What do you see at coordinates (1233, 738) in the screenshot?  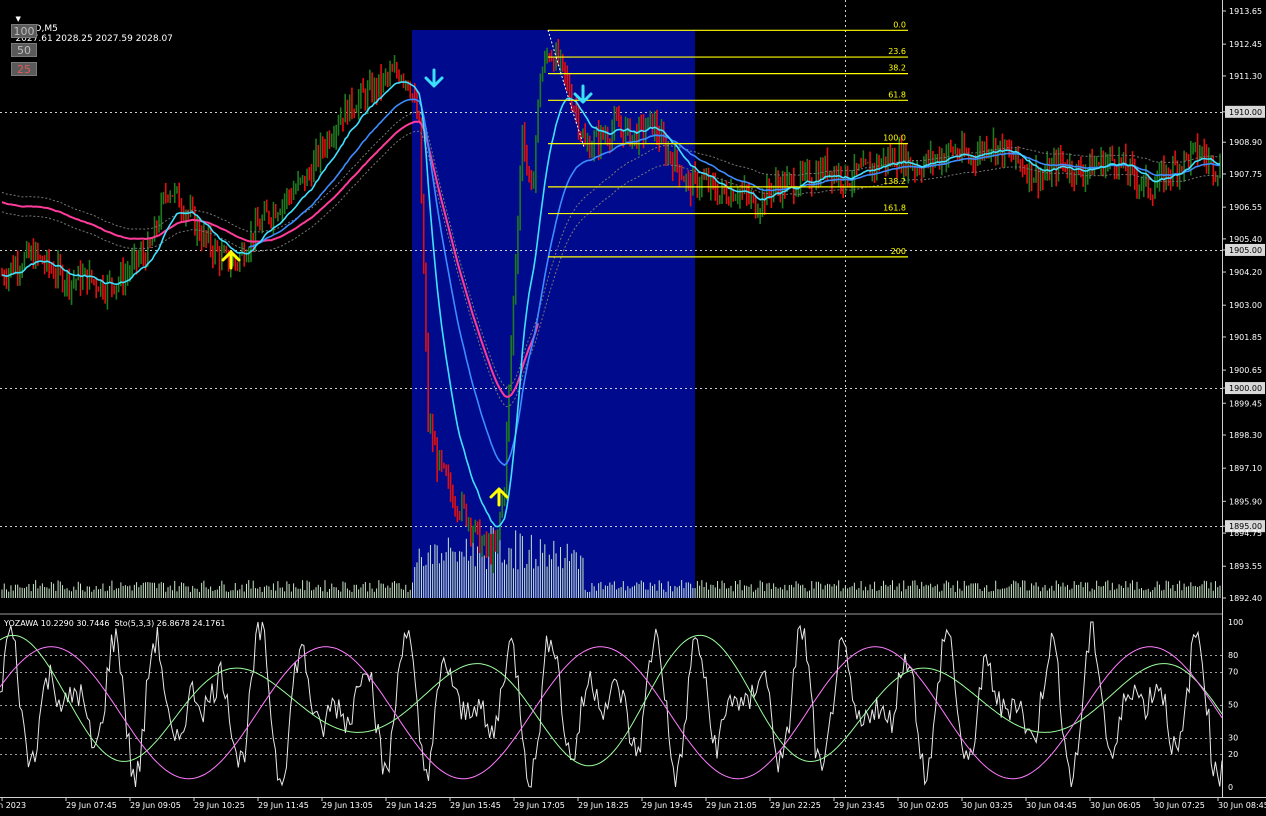 I see `osc-tick-label: 30` at bounding box center [1233, 738].